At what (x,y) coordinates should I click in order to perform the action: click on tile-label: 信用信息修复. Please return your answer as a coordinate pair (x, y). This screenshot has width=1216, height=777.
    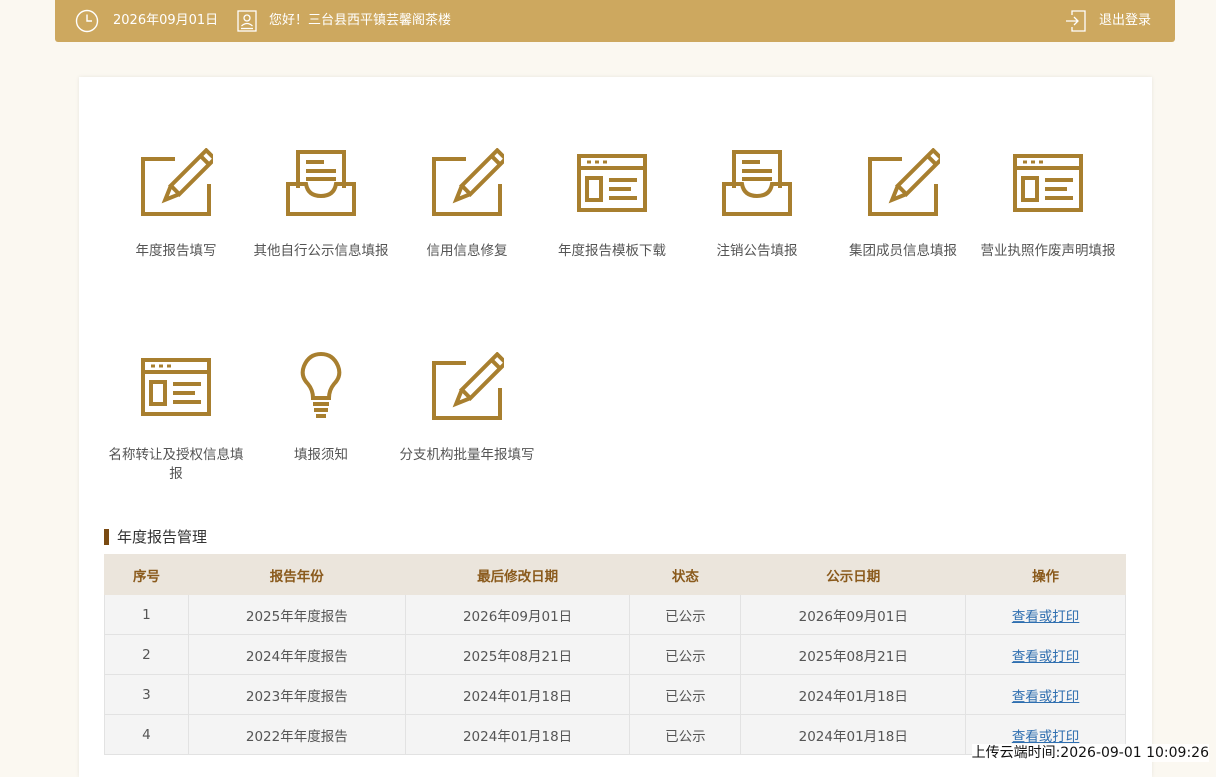
    Looking at the image, I should click on (467, 251).